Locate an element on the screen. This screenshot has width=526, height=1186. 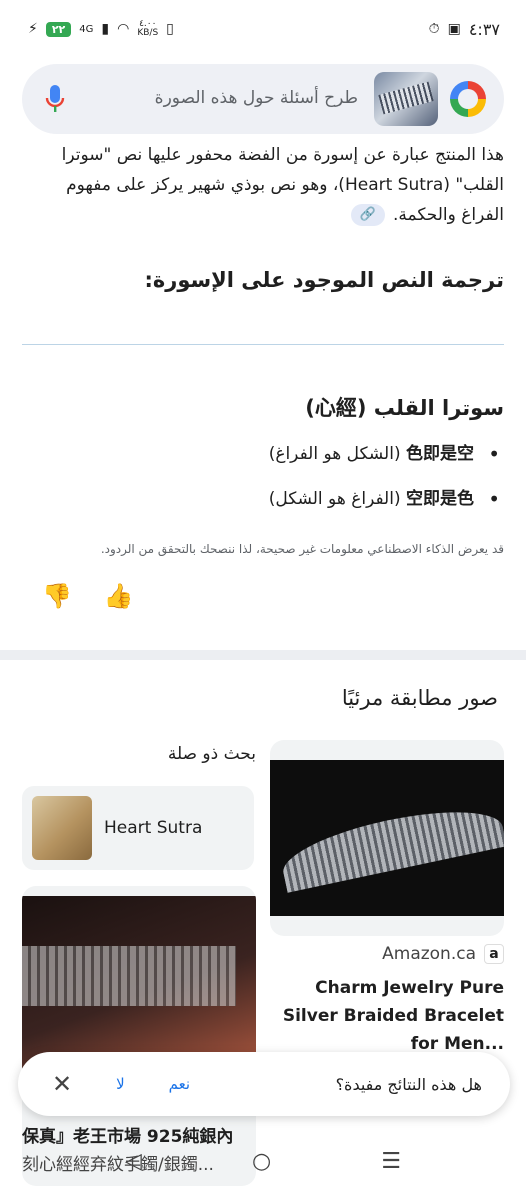
charging-icon: ⚡ is located at coordinates (33, 29).